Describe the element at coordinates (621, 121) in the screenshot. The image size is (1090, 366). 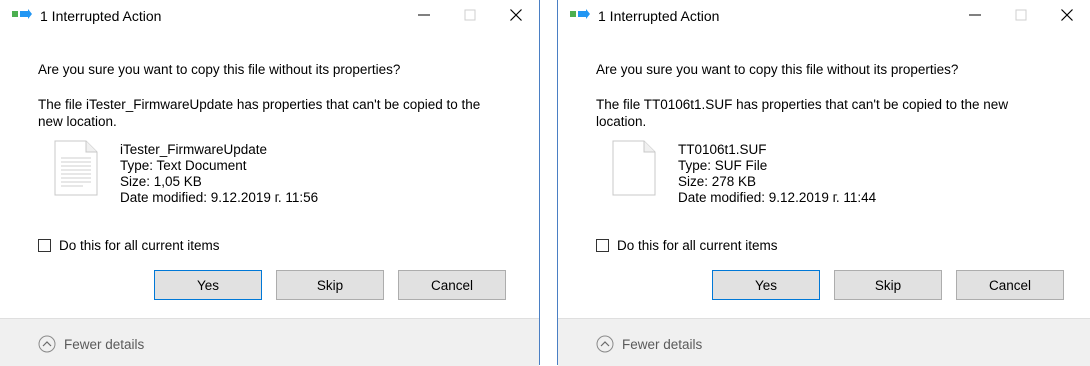
I see `info-line-2: location.` at that location.